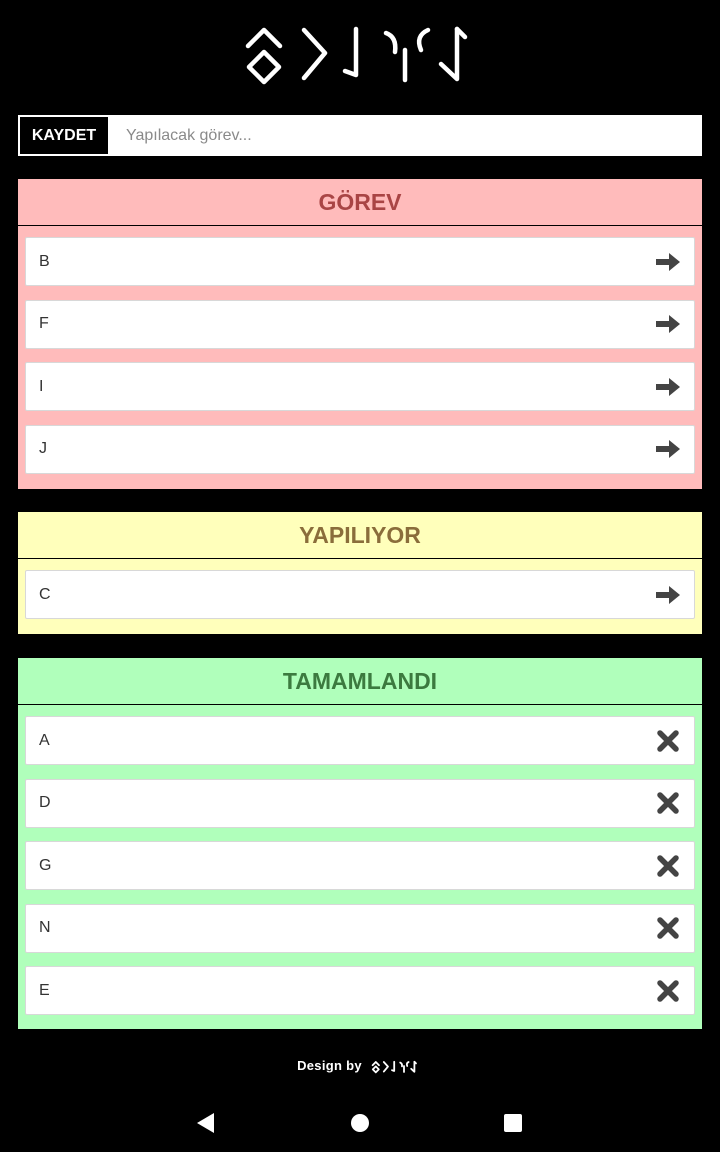  Describe the element at coordinates (44, 740) in the screenshot. I see `task-label: A` at that location.